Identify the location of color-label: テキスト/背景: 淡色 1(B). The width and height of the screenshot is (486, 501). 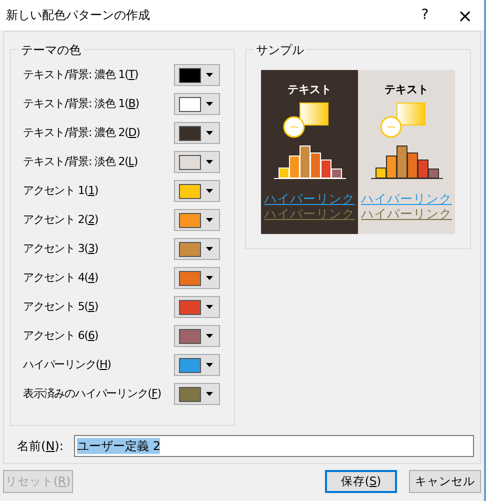
(81, 104).